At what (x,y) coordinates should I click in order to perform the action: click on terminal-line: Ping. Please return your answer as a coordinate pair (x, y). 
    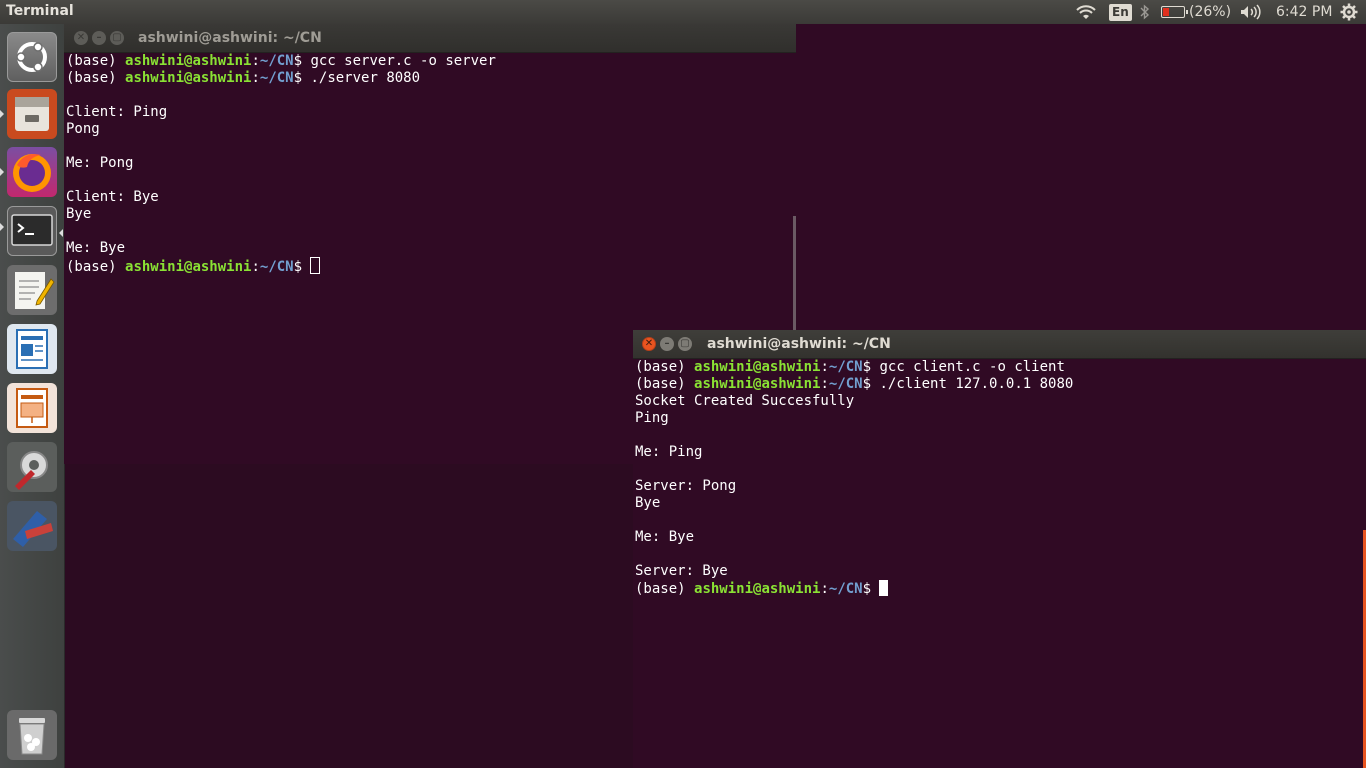
    Looking at the image, I should click on (652, 418).